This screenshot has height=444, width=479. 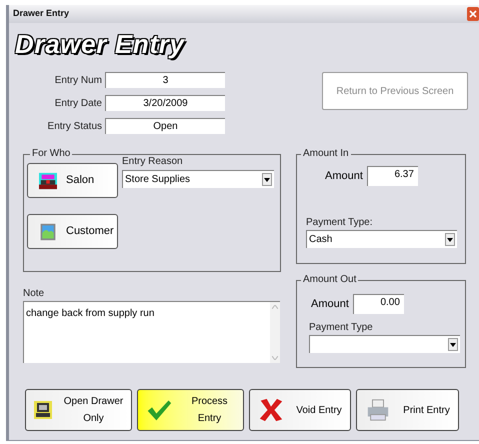 I want to click on note-field: change back from supply run, so click(x=151, y=332).